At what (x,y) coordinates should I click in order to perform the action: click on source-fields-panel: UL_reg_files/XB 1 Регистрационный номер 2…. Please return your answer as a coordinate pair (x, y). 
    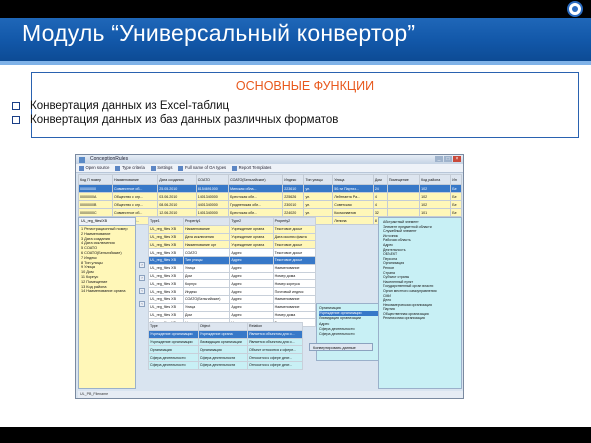
    Looking at the image, I should click on (107, 303).